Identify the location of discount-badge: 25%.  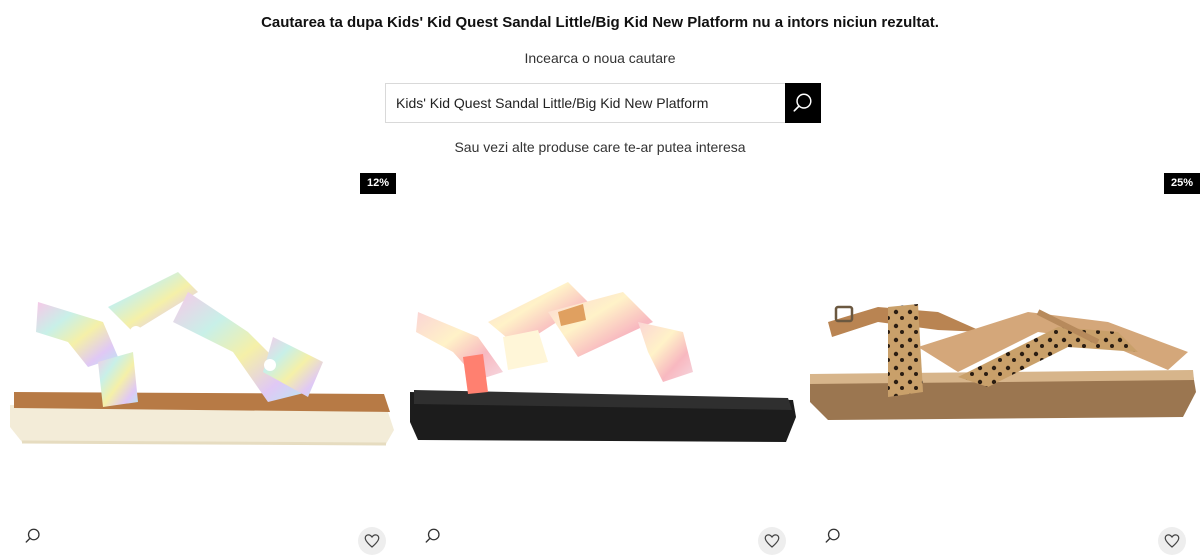
(1181, 183).